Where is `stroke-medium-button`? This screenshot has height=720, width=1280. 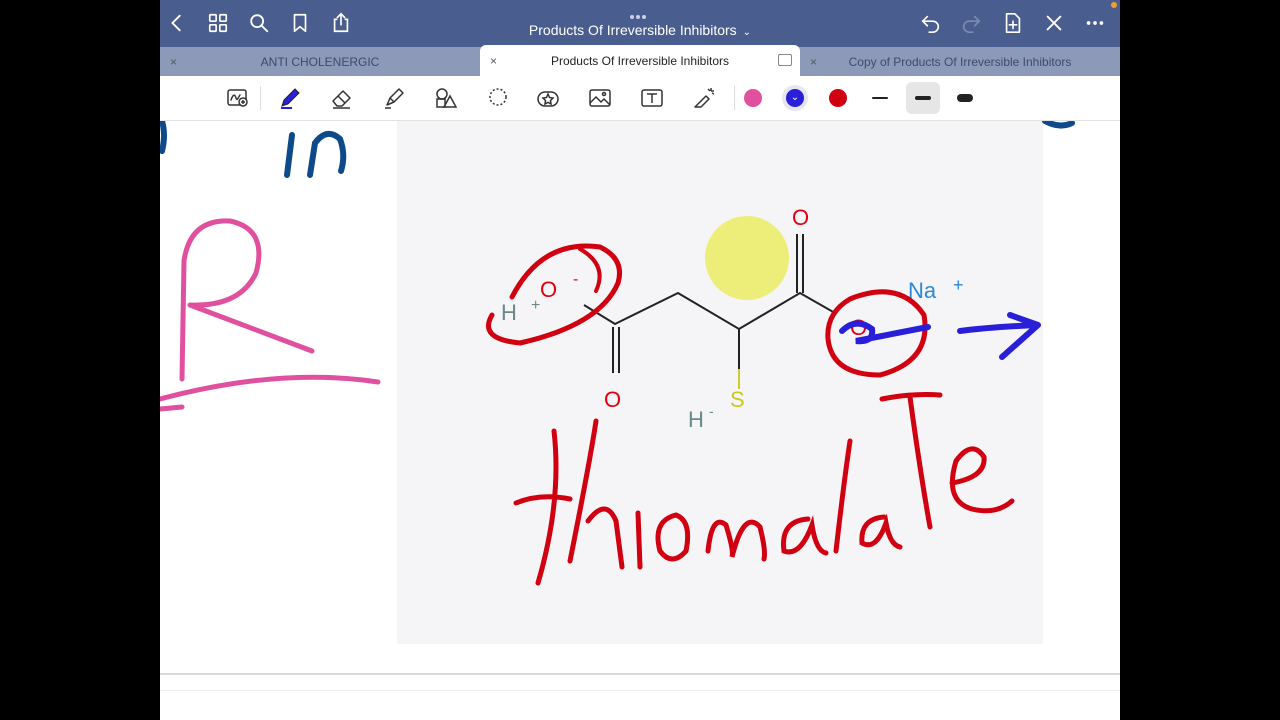
stroke-medium-button is located at coordinates (923, 98).